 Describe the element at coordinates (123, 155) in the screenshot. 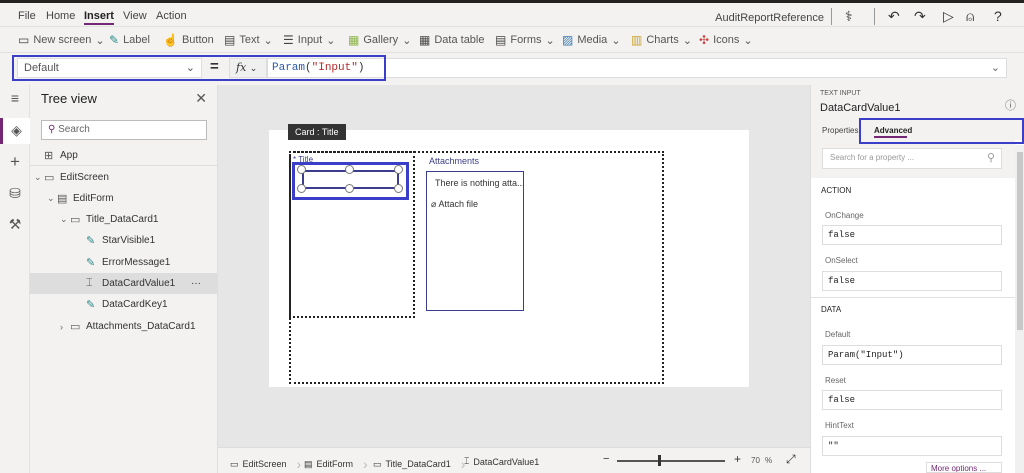

I see `tree-item-app: ⊞ App` at that location.